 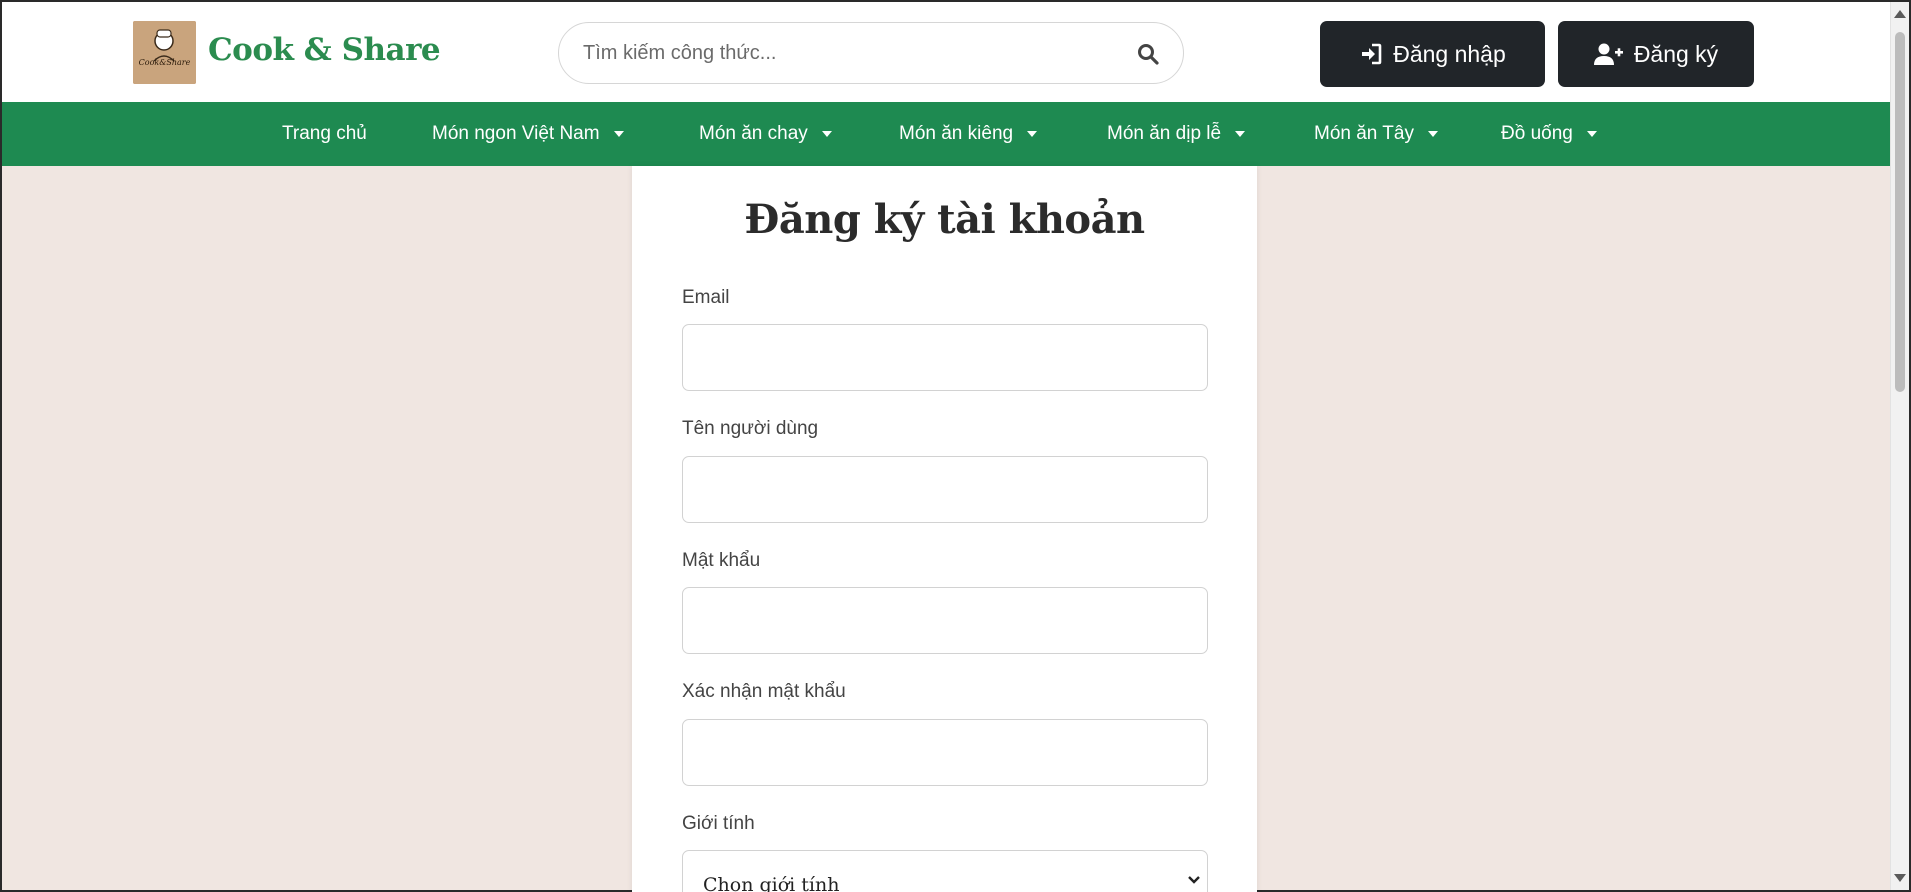 I want to click on scroll-down-arrow-icon, so click(x=1900, y=878).